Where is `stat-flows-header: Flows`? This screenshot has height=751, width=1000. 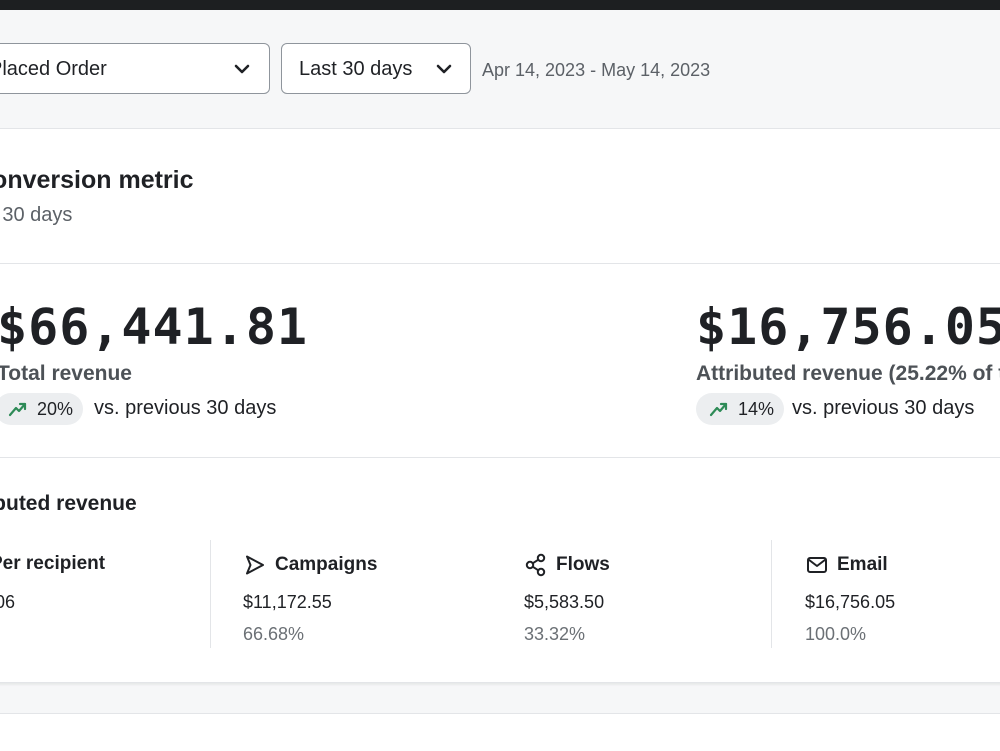 stat-flows-header: Flows is located at coordinates (567, 565).